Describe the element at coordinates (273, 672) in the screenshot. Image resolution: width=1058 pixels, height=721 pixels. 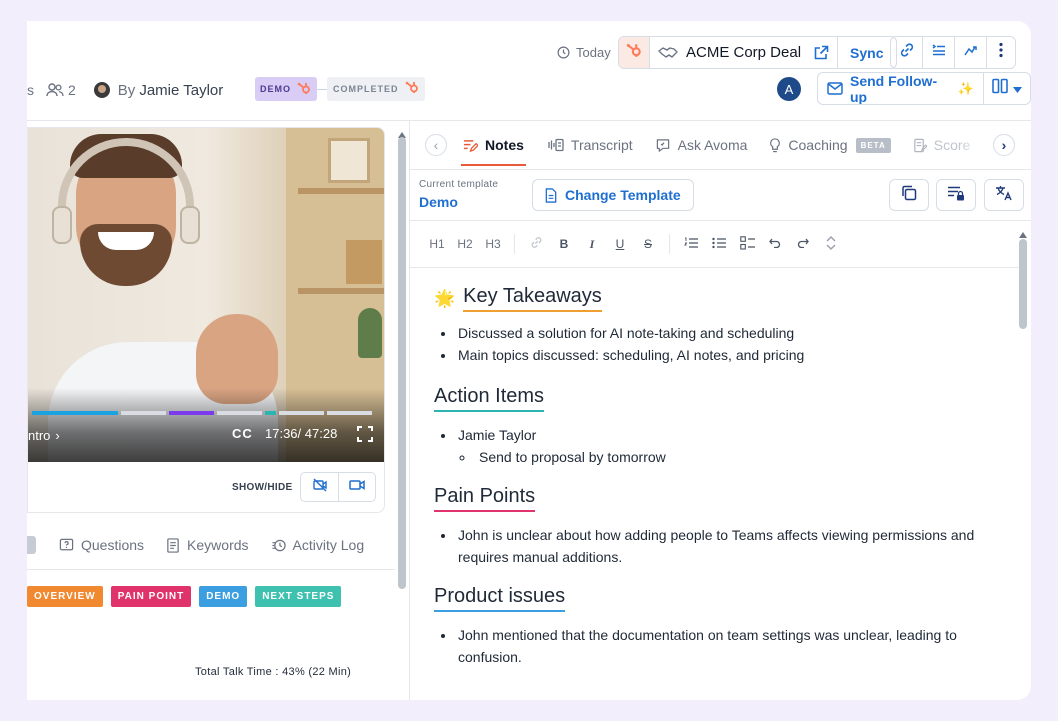
I see `talk-time: Total Talk Time : 43% (22 Min)` at that location.